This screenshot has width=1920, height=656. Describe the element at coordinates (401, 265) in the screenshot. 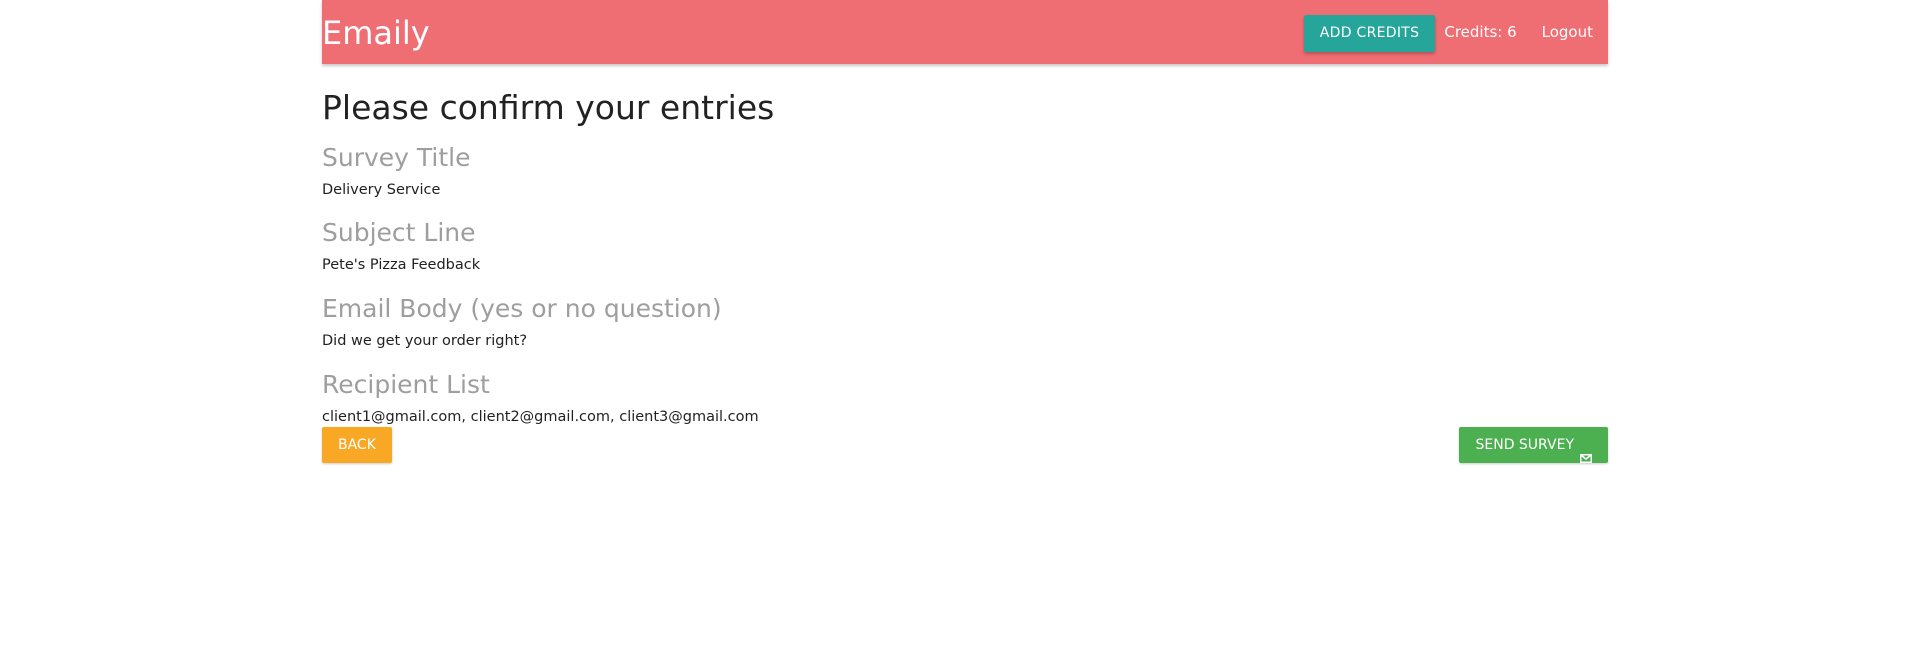

I see `field-value: Pete's Pizza Feedback` at that location.